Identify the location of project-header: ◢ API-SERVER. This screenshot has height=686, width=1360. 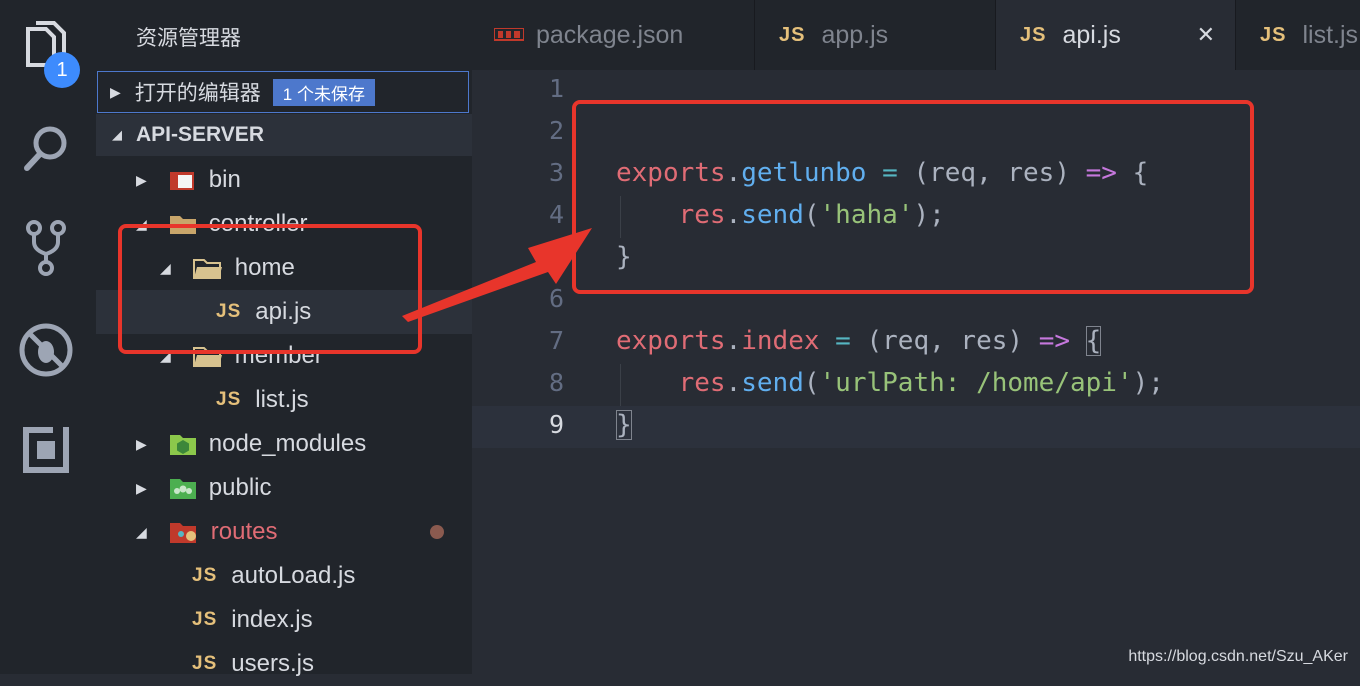
(284, 135).